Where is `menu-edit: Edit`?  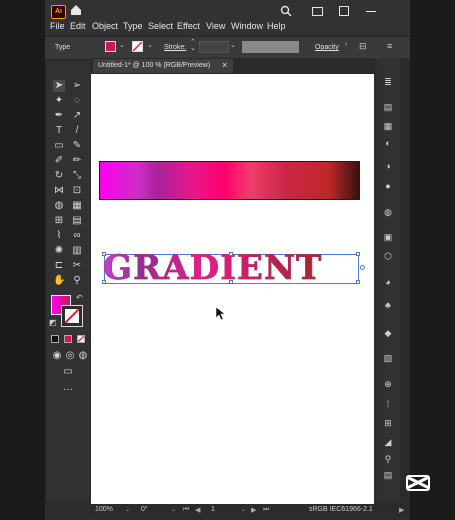 menu-edit: Edit is located at coordinates (78, 26).